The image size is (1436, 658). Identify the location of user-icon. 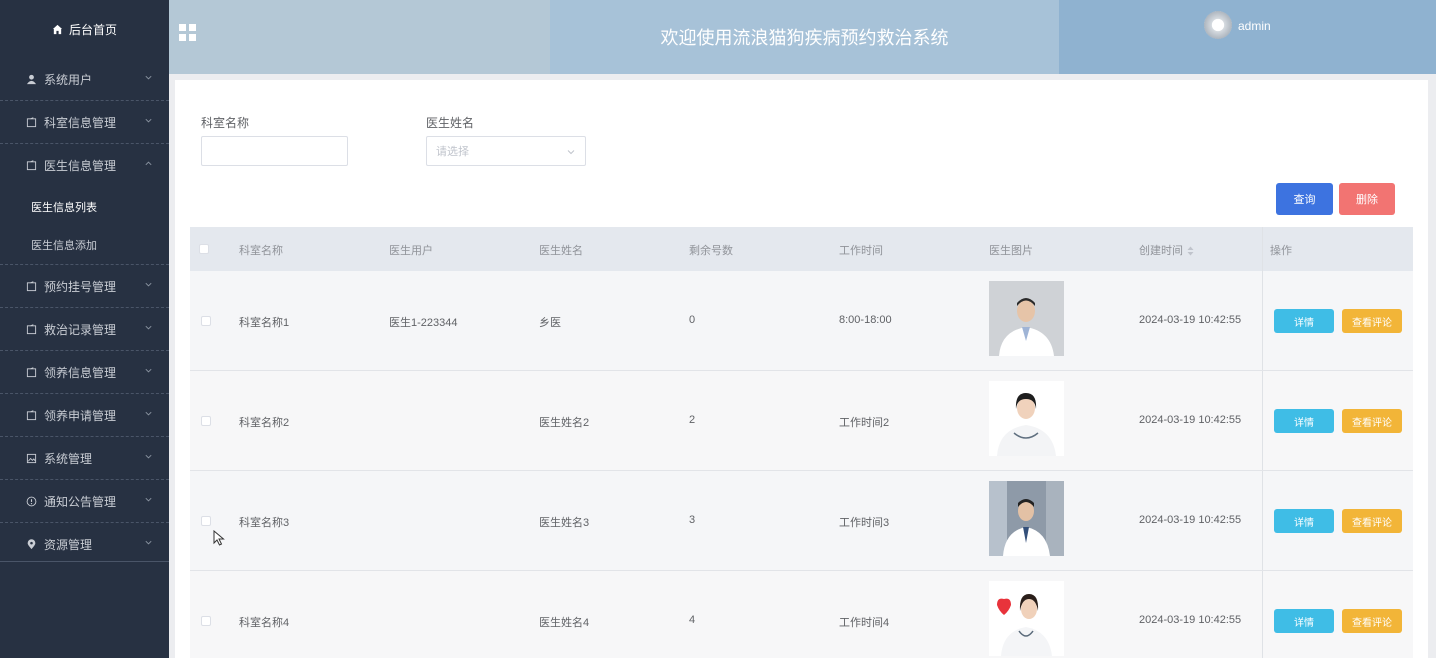
(31, 79).